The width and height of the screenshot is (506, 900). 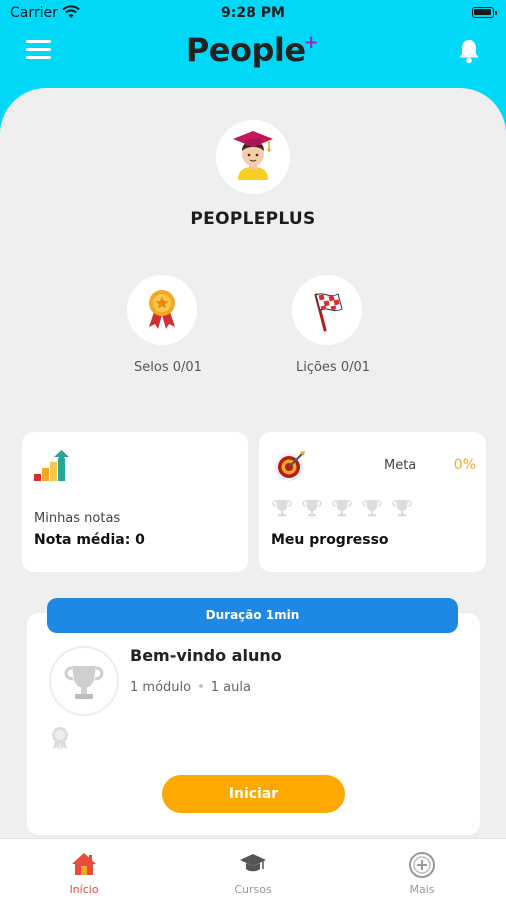 I want to click on licoes-badge, so click(x=327, y=310).